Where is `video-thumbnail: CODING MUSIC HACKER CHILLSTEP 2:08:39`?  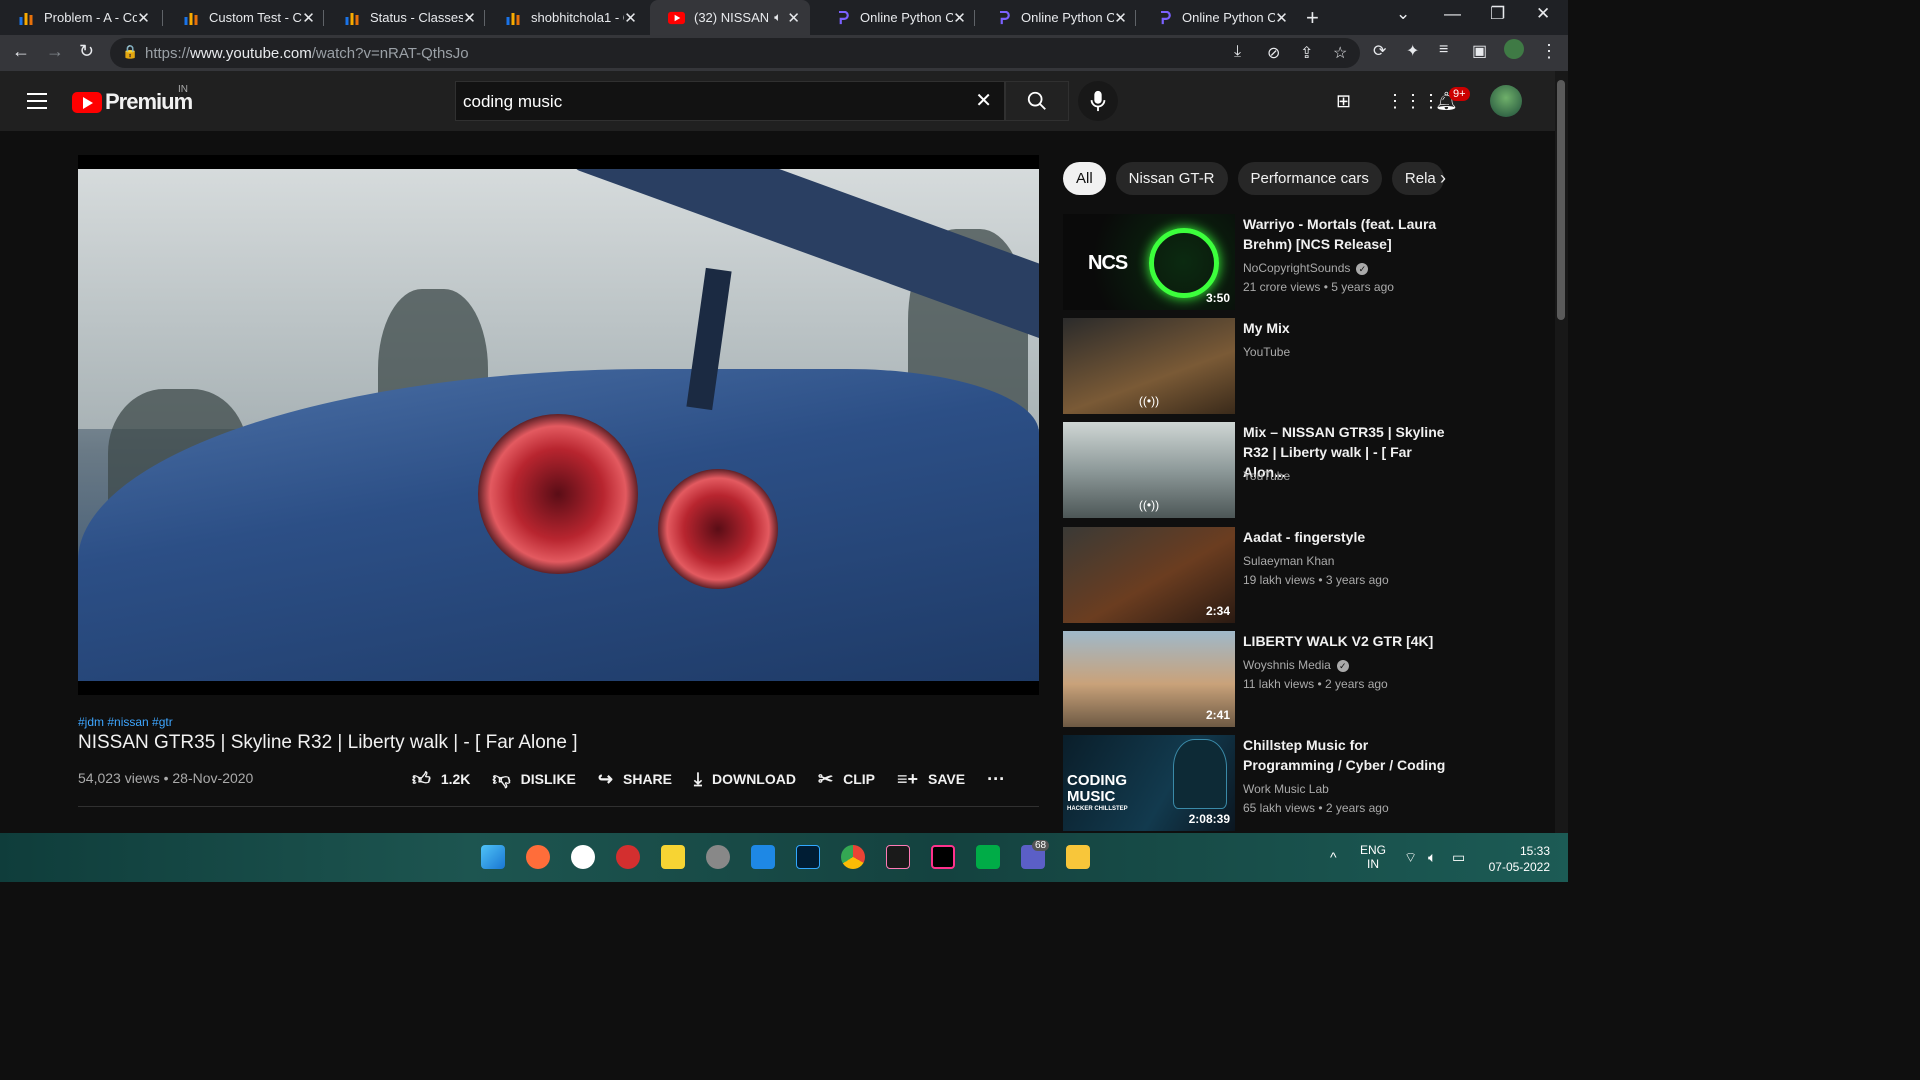 video-thumbnail: CODING MUSIC HACKER CHILLSTEP 2:08:39 is located at coordinates (1149, 783).